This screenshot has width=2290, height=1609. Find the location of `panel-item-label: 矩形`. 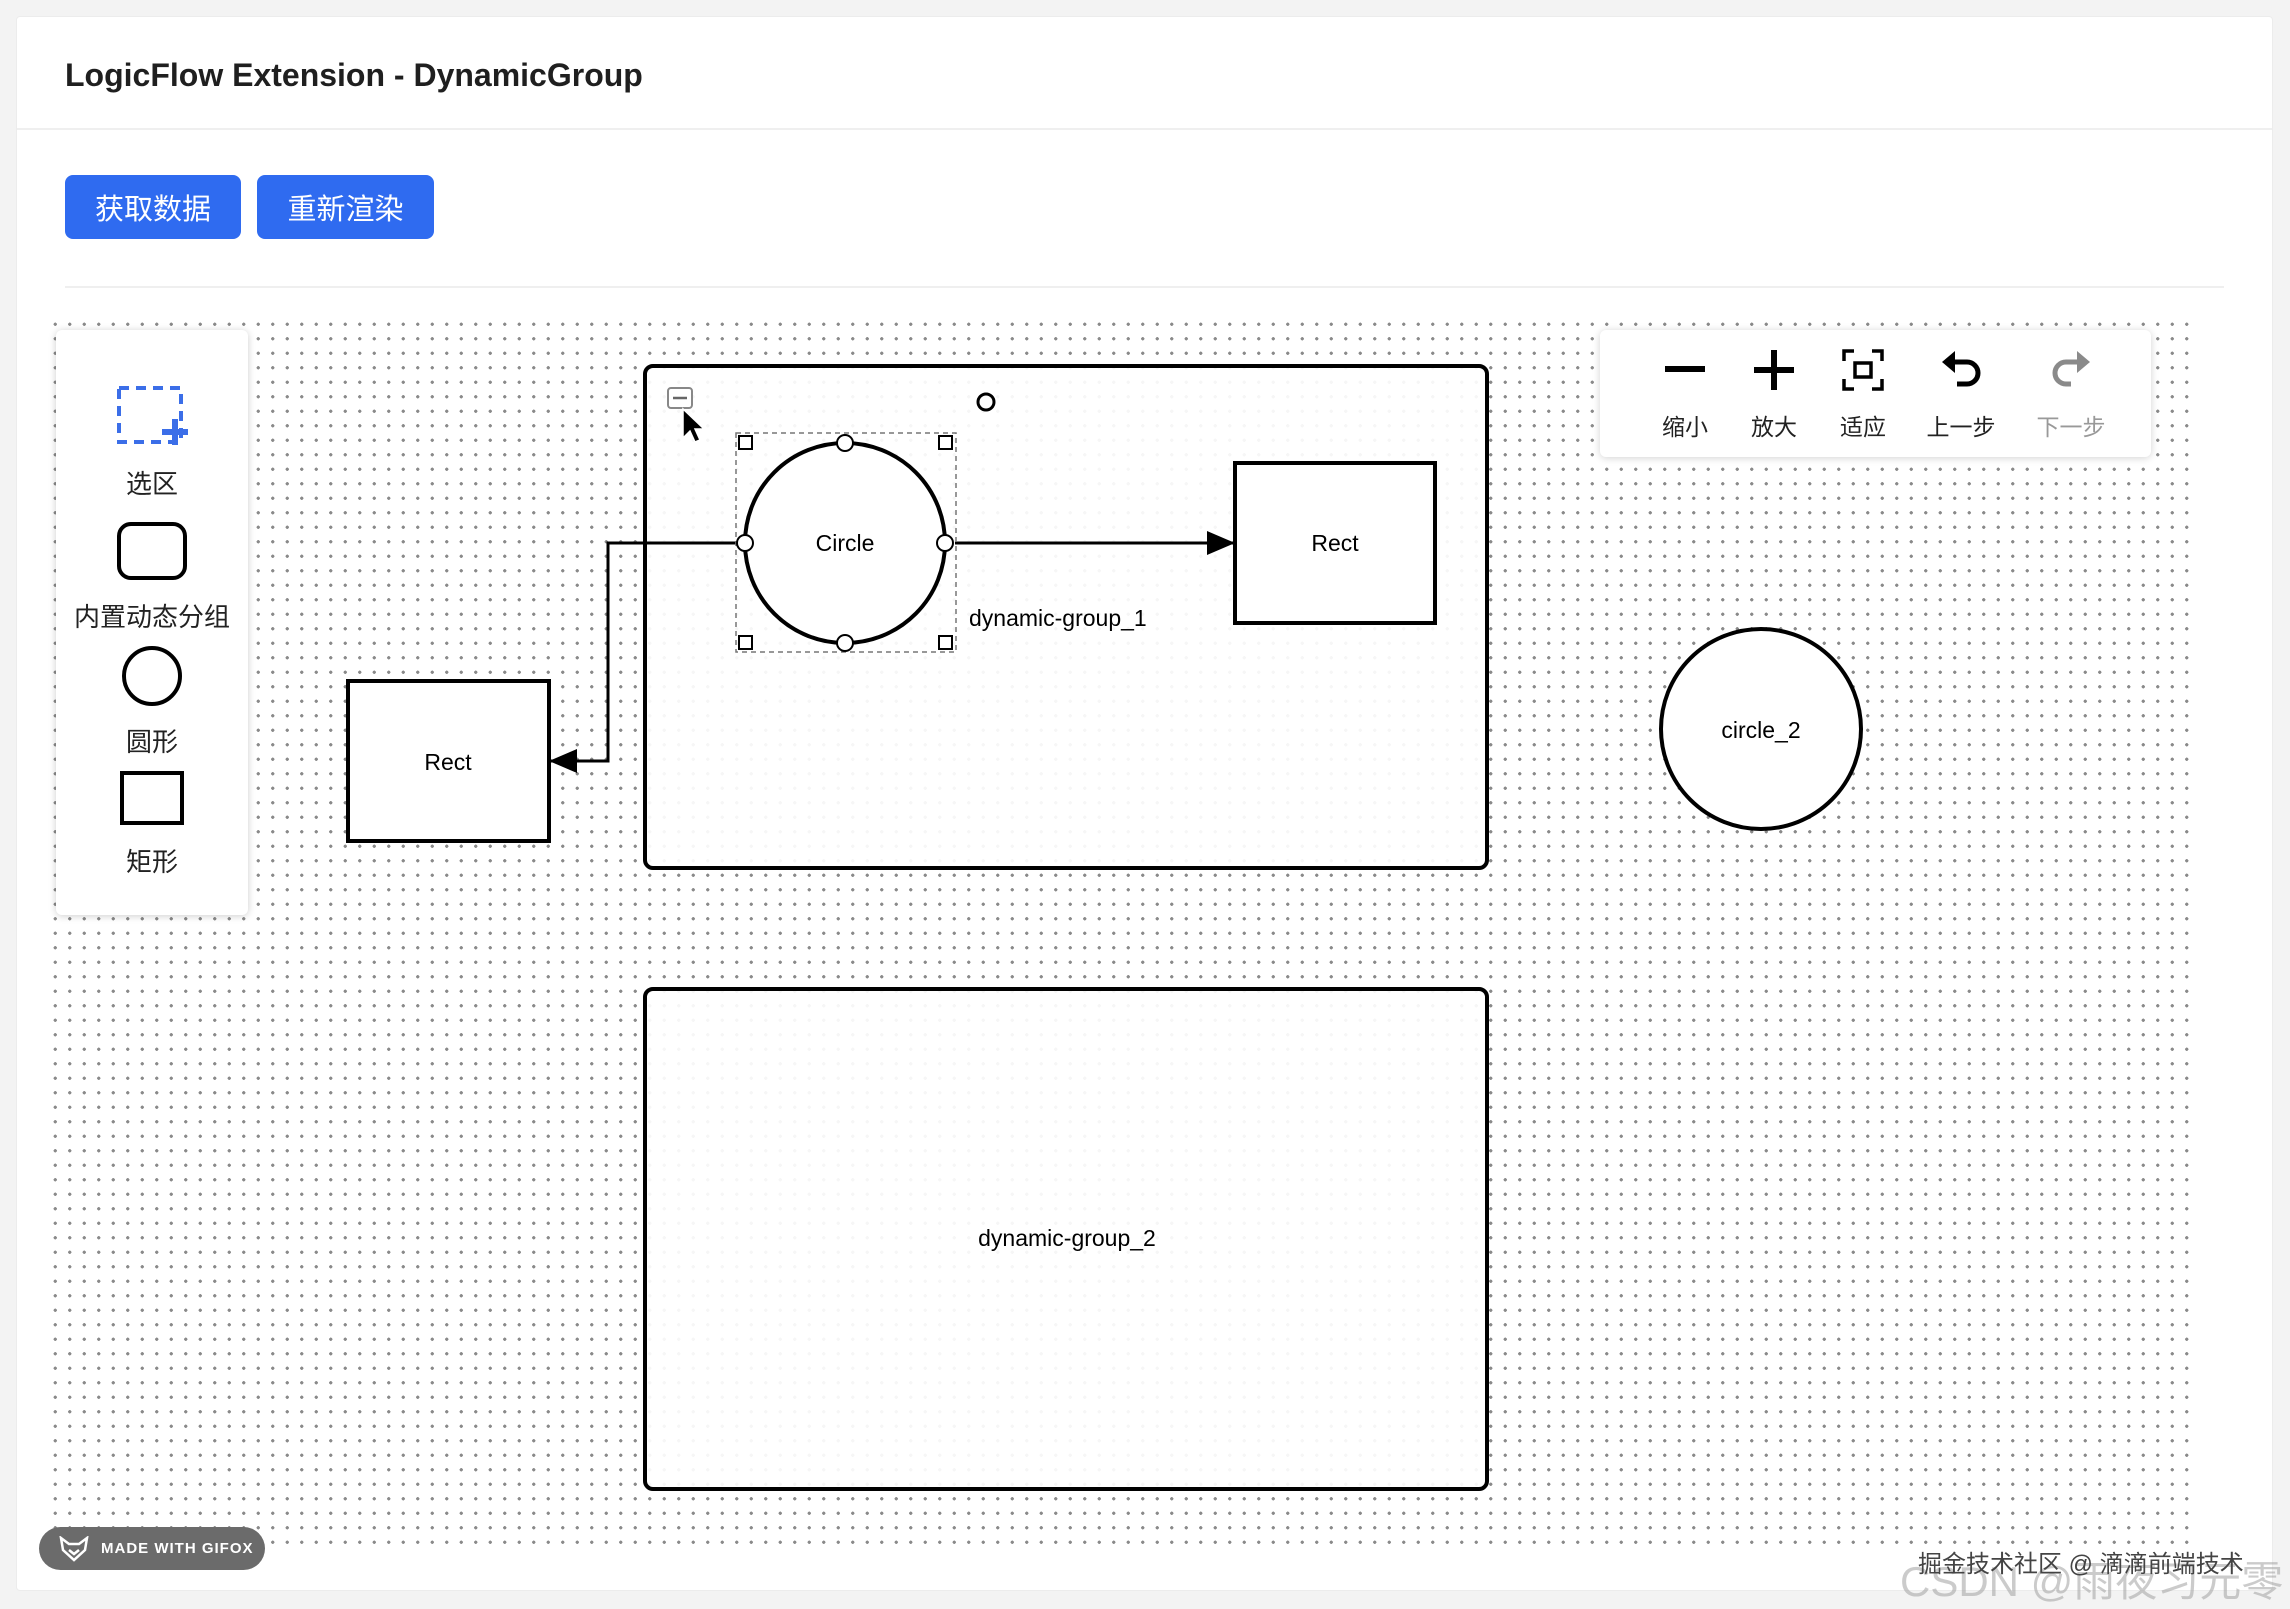

panel-item-label: 矩形 is located at coordinates (151, 862).